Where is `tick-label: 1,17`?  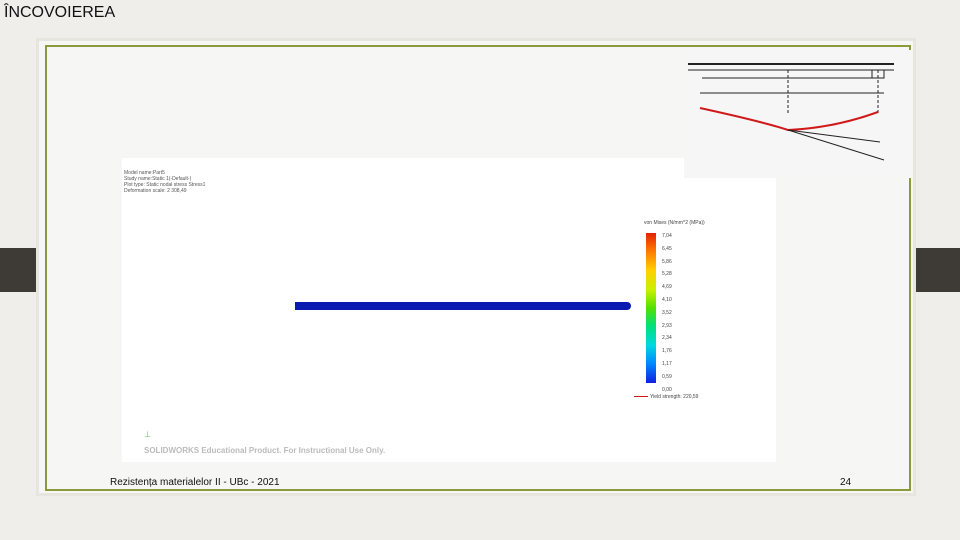 tick-label: 1,17 is located at coordinates (667, 363).